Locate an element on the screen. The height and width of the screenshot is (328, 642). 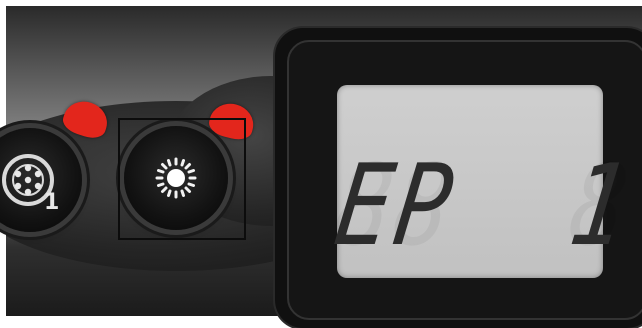
light-button is located at coordinates (176, 178).